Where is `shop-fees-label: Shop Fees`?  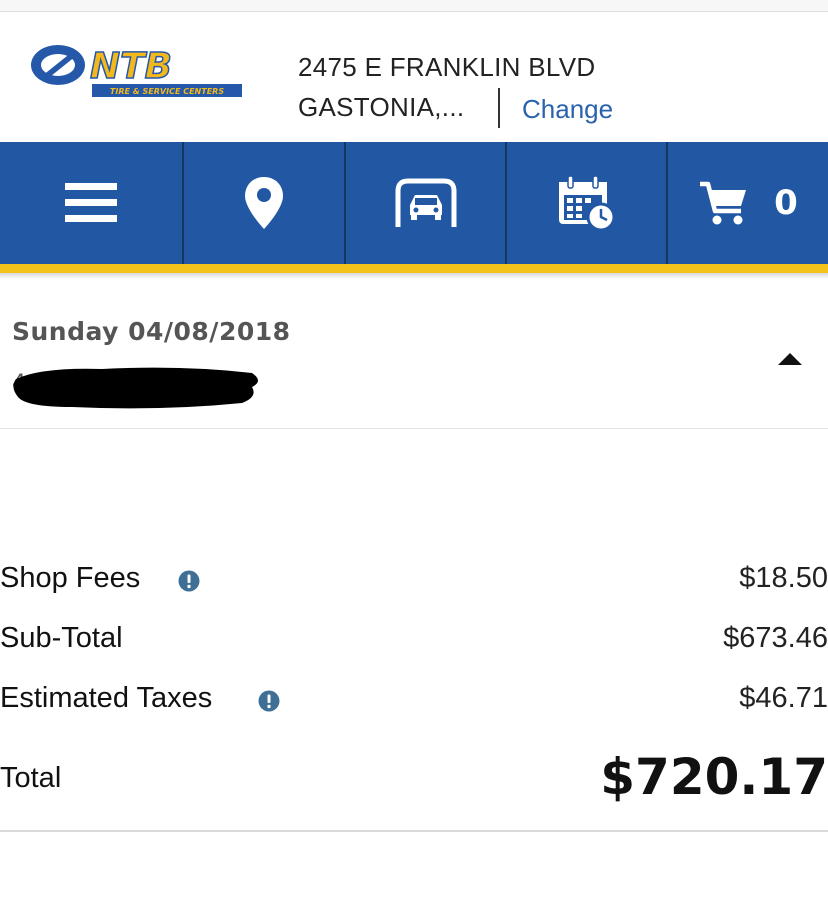
shop-fees-label: Shop Fees is located at coordinates (70, 578).